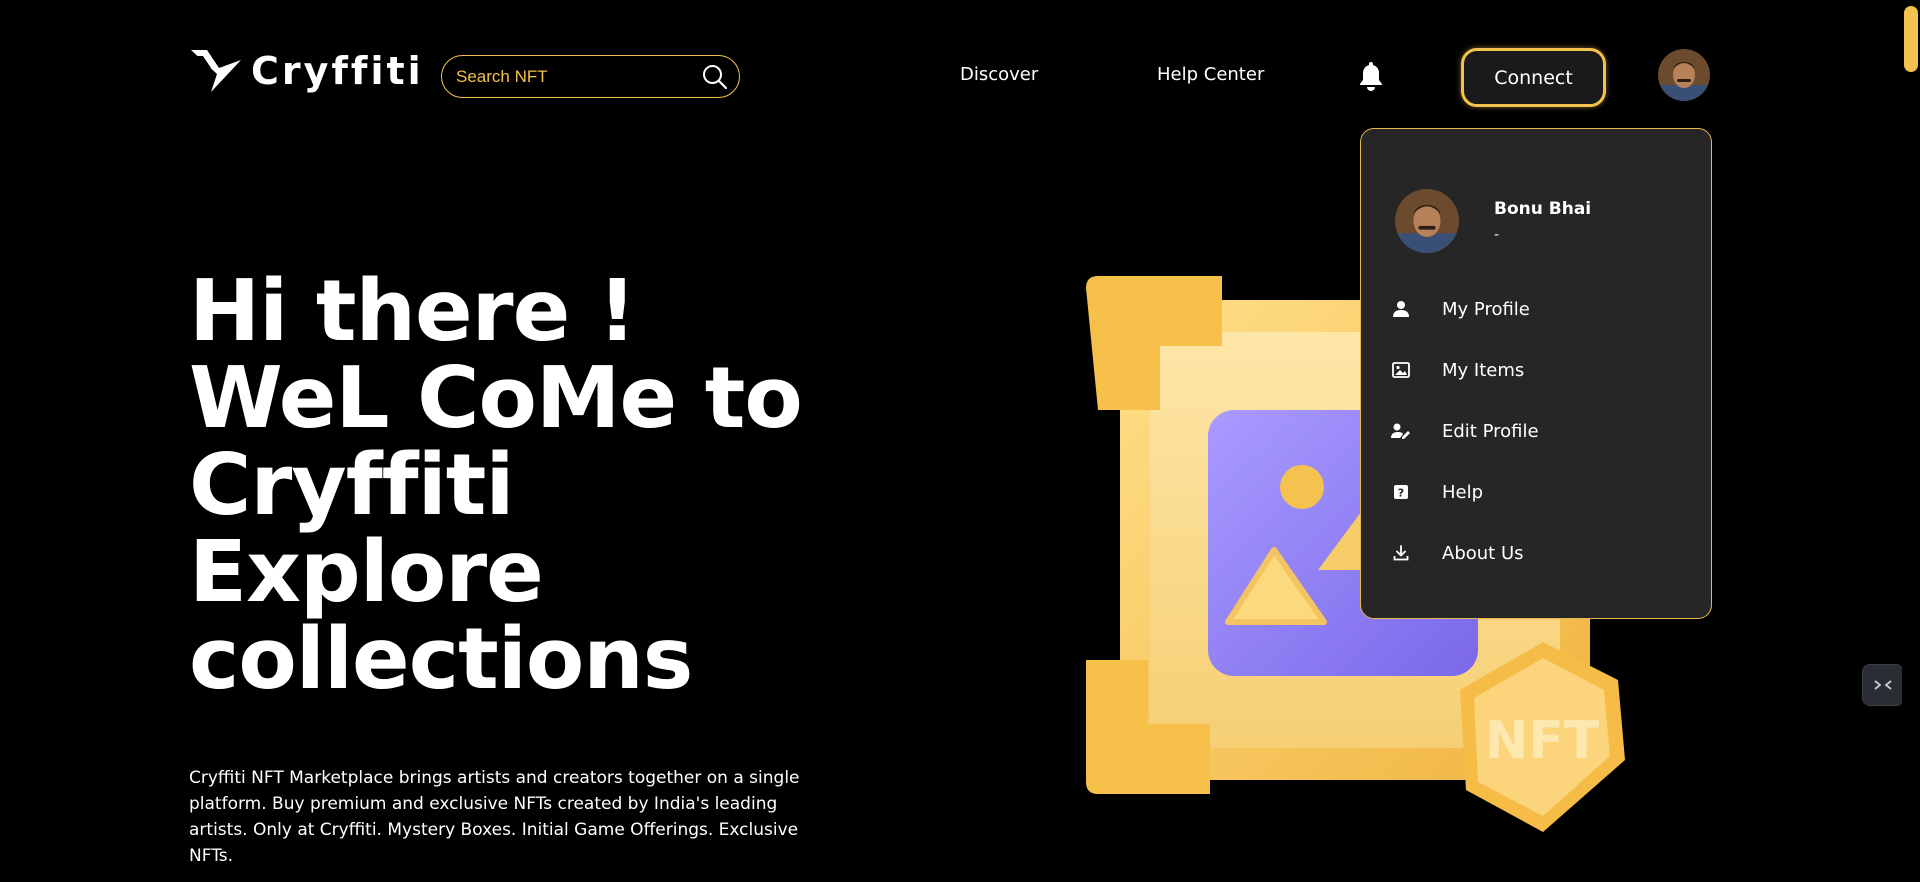  Describe the element at coordinates (1684, 75) in the screenshot. I see `user-avatar` at that location.